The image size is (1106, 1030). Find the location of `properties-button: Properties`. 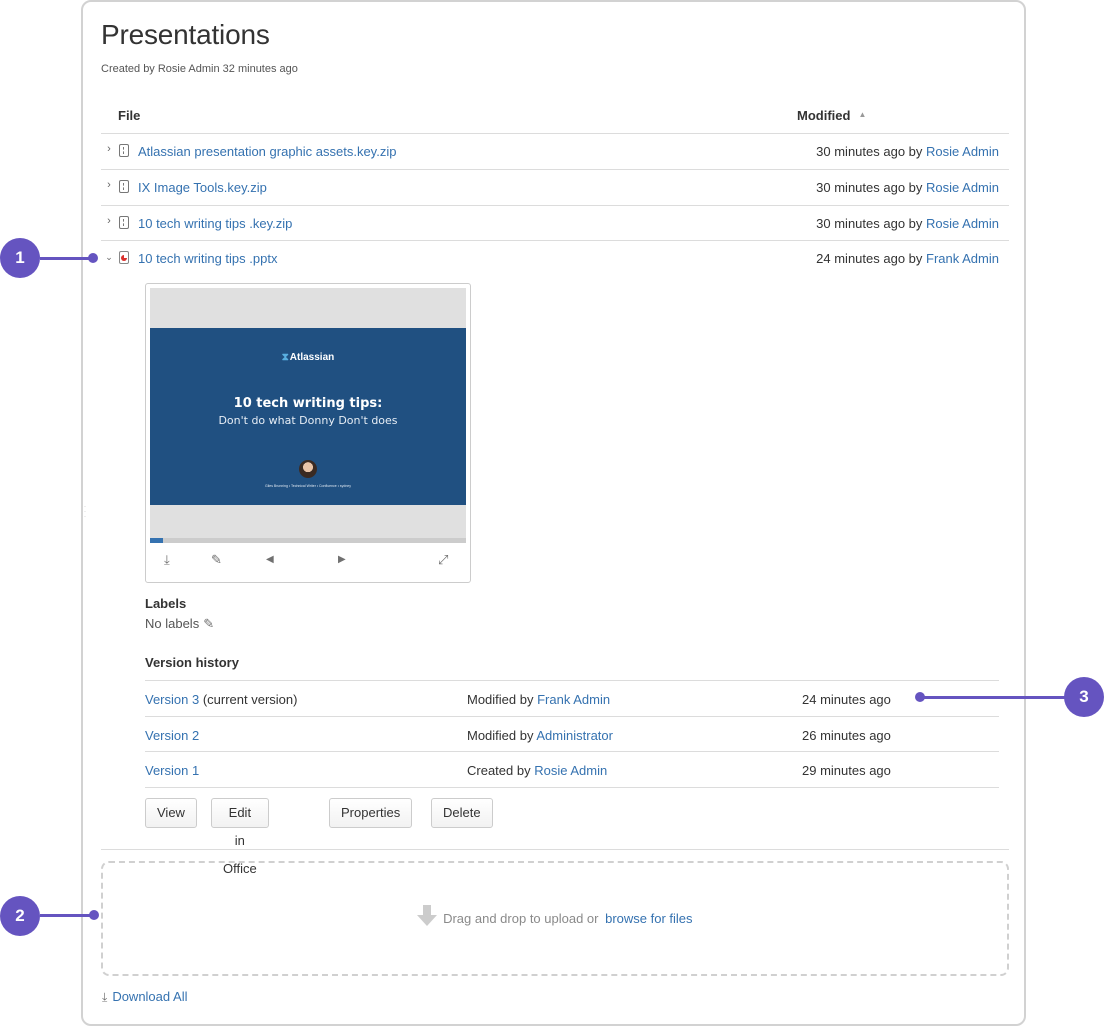

properties-button: Properties is located at coordinates (371, 813).